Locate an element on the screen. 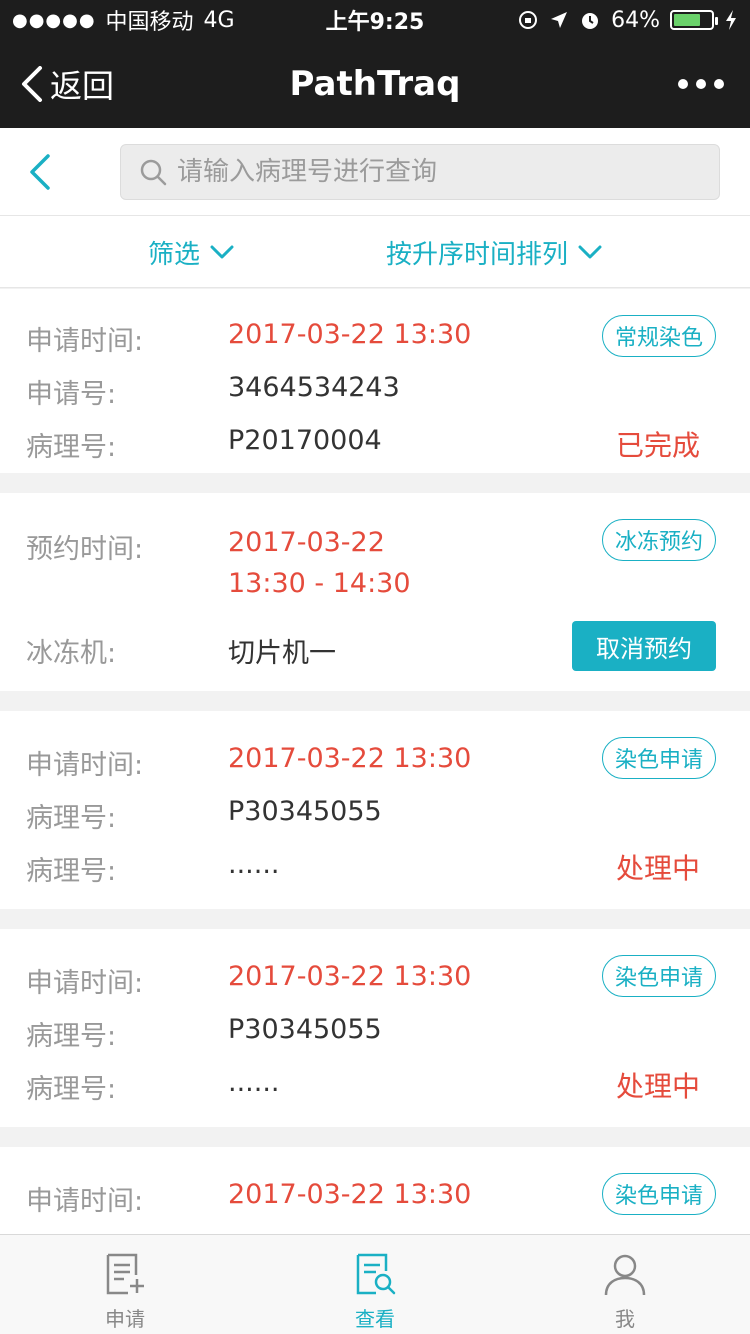  user-icon is located at coordinates (625, 1275).